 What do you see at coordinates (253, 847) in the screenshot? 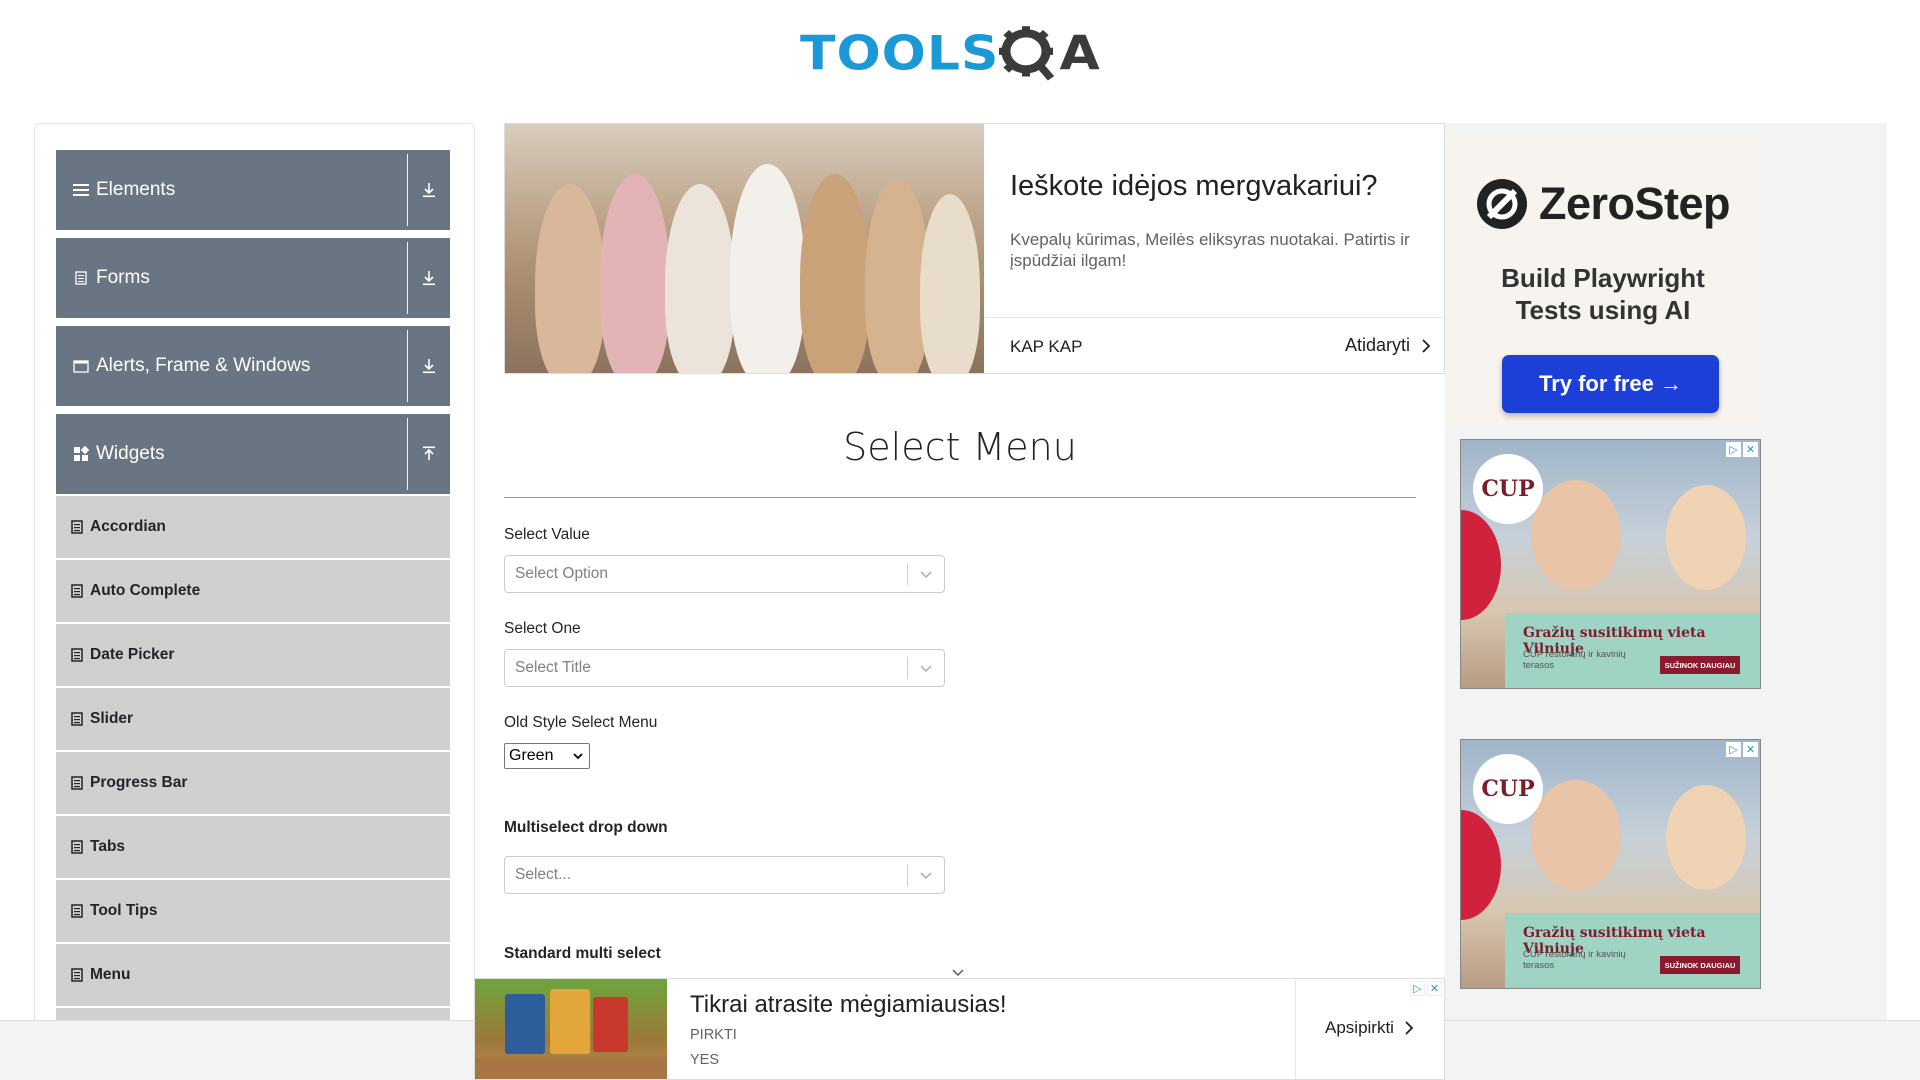
I see `sidebar-item-tabs: Tabs` at bounding box center [253, 847].